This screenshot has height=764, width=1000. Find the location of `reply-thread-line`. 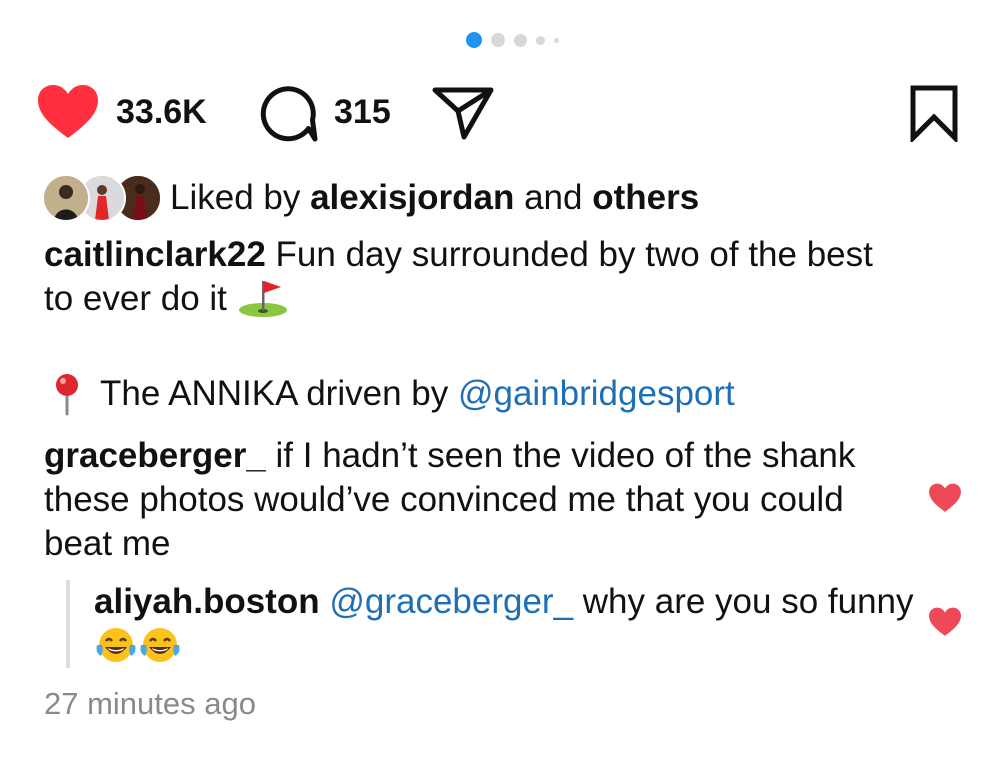

reply-thread-line is located at coordinates (68, 624).